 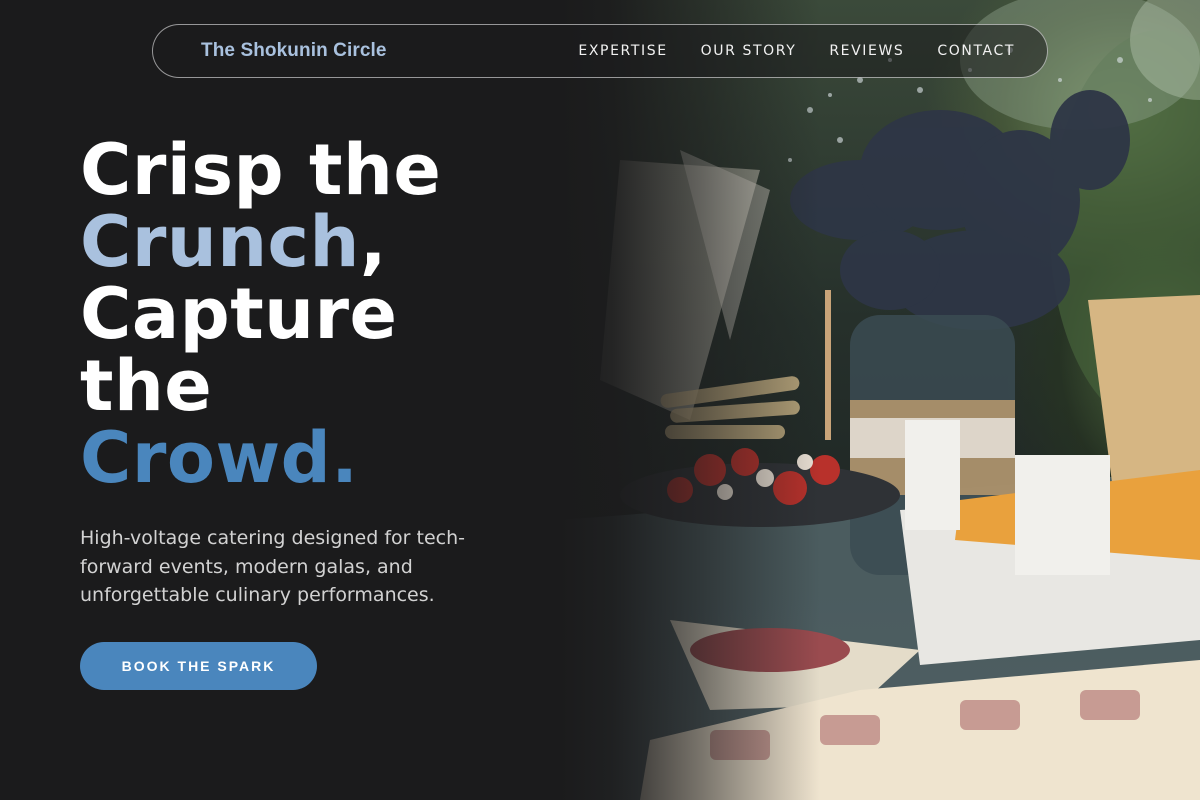 I want to click on headline-comma: ,, so click(x=373, y=242).